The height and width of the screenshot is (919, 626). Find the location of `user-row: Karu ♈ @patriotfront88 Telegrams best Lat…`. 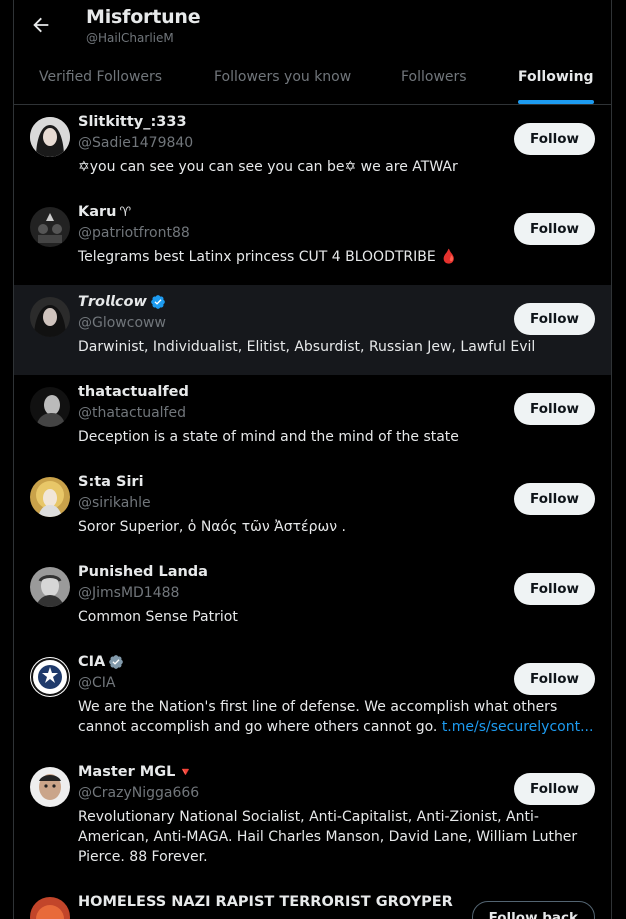

user-row: Karu ♈ @patriotfront88 Telegrams best Lat… is located at coordinates (312, 240).